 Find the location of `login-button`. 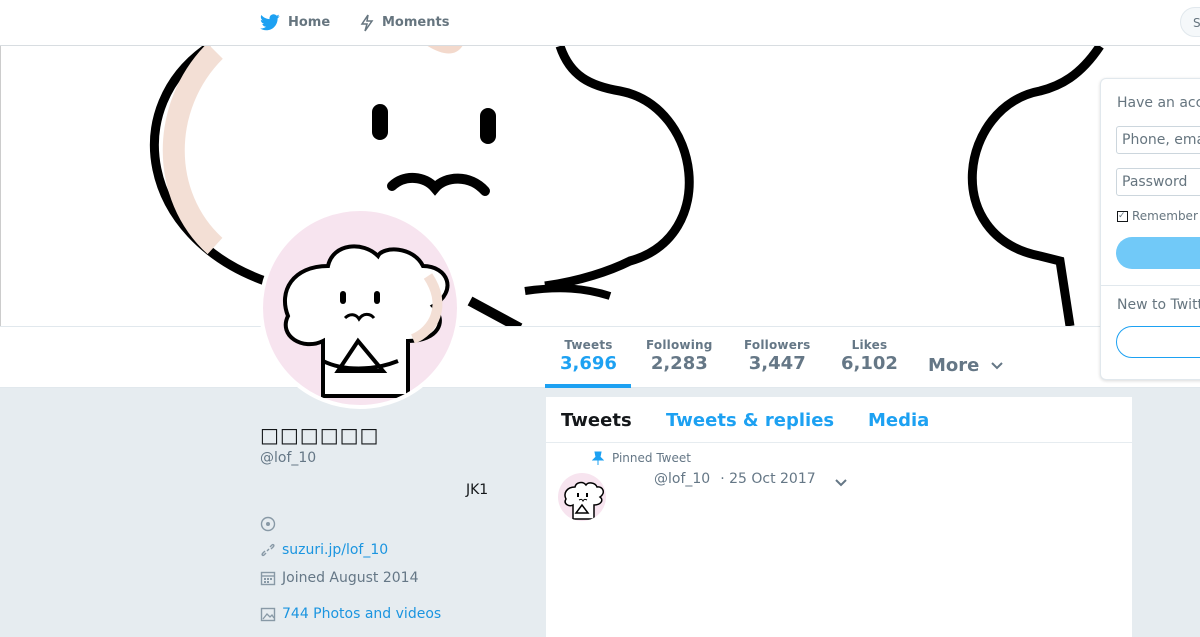

login-button is located at coordinates (1158, 253).